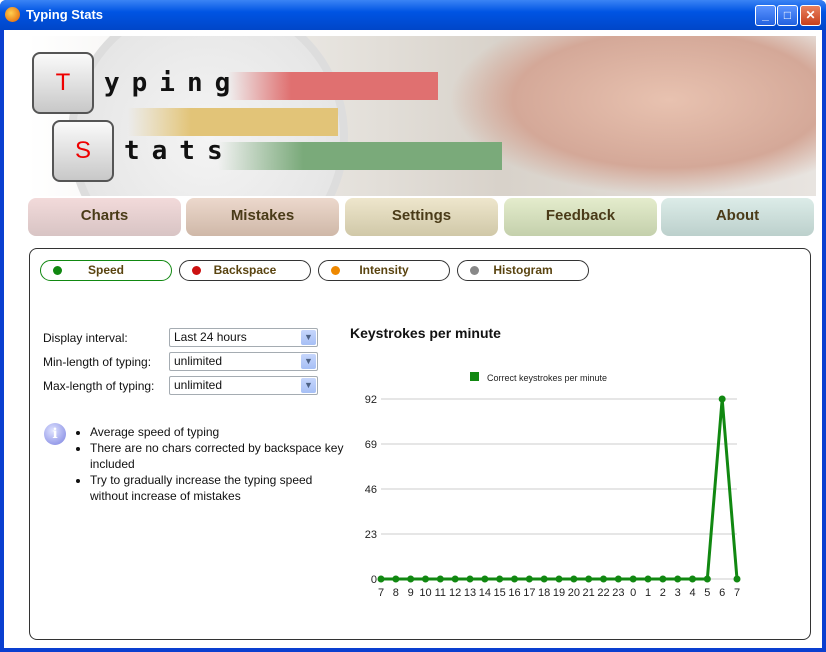 The image size is (826, 652). Describe the element at coordinates (514, 593) in the screenshot. I see `x-tick-label: 16` at that location.